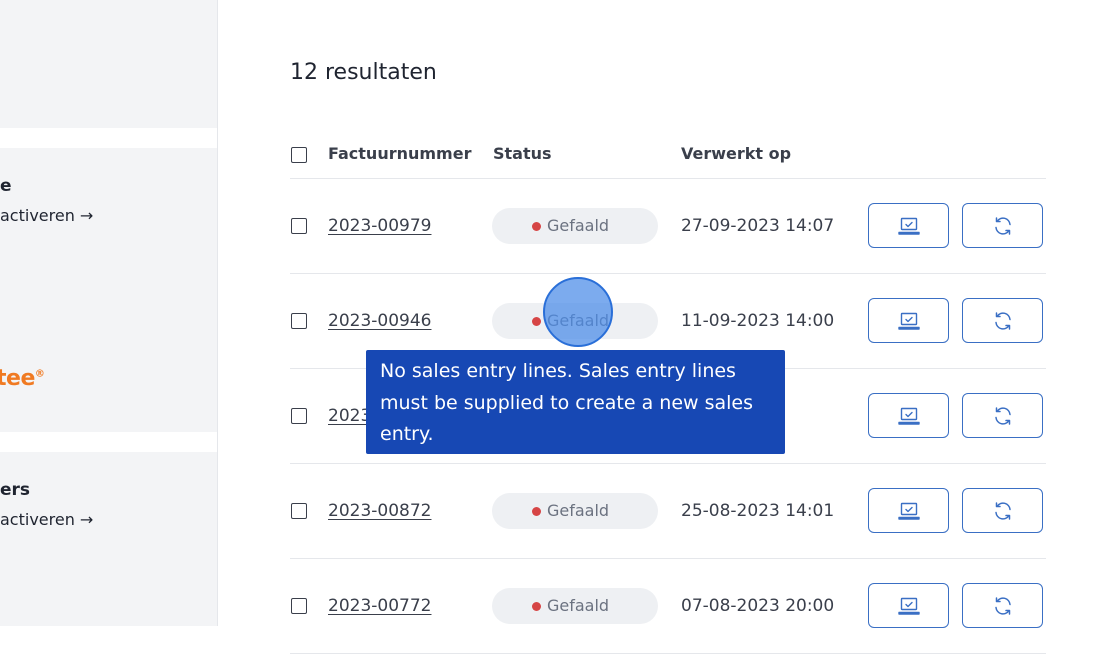 The image size is (1120, 654). I want to click on processed-date: 27-09-2023 14:07, so click(758, 226).